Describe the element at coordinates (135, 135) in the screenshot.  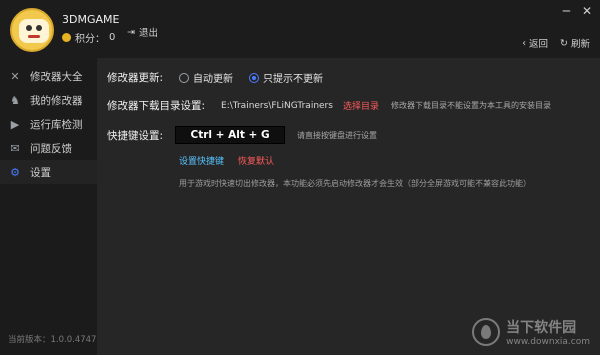
I see `hotkey-label: 快捷键设置:` at that location.